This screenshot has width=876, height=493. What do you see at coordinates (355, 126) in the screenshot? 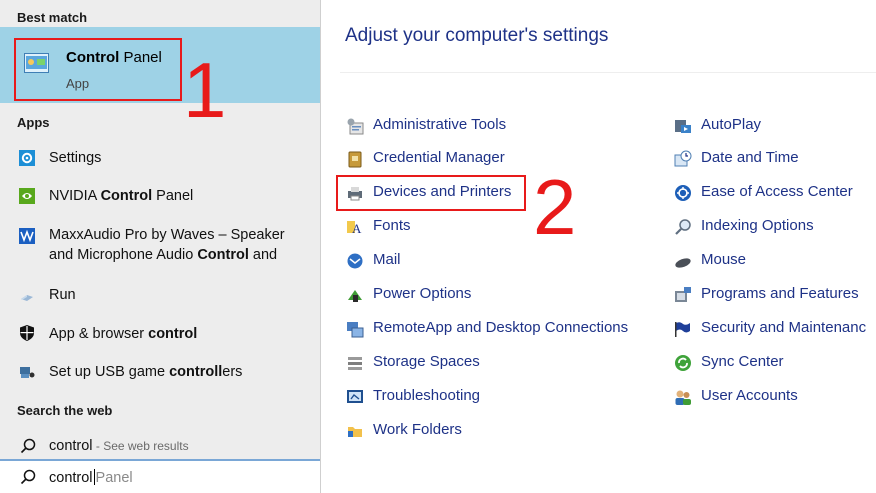
I see `administrative-tools-icon` at bounding box center [355, 126].